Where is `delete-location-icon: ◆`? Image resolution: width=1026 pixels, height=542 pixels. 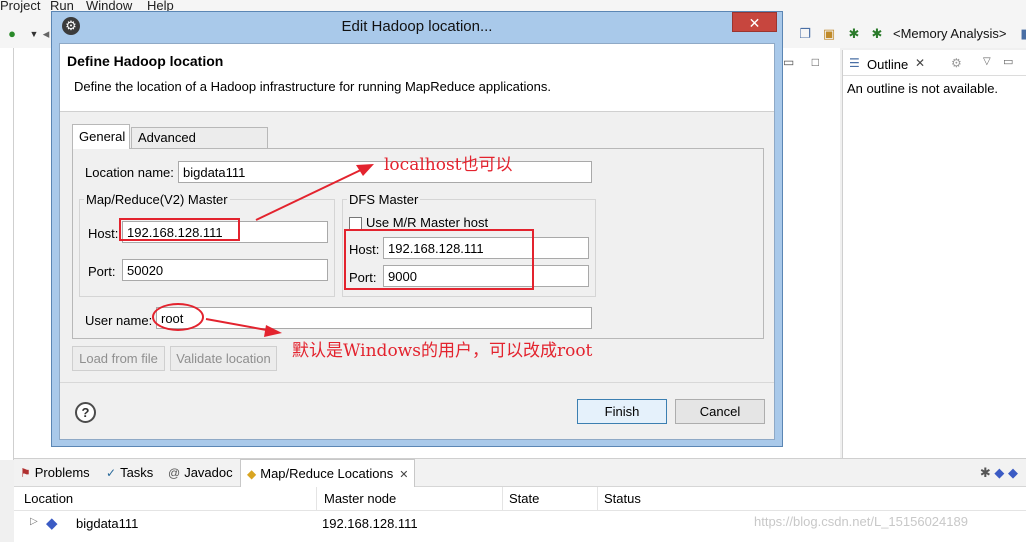 delete-location-icon: ◆ is located at coordinates (1013, 472).